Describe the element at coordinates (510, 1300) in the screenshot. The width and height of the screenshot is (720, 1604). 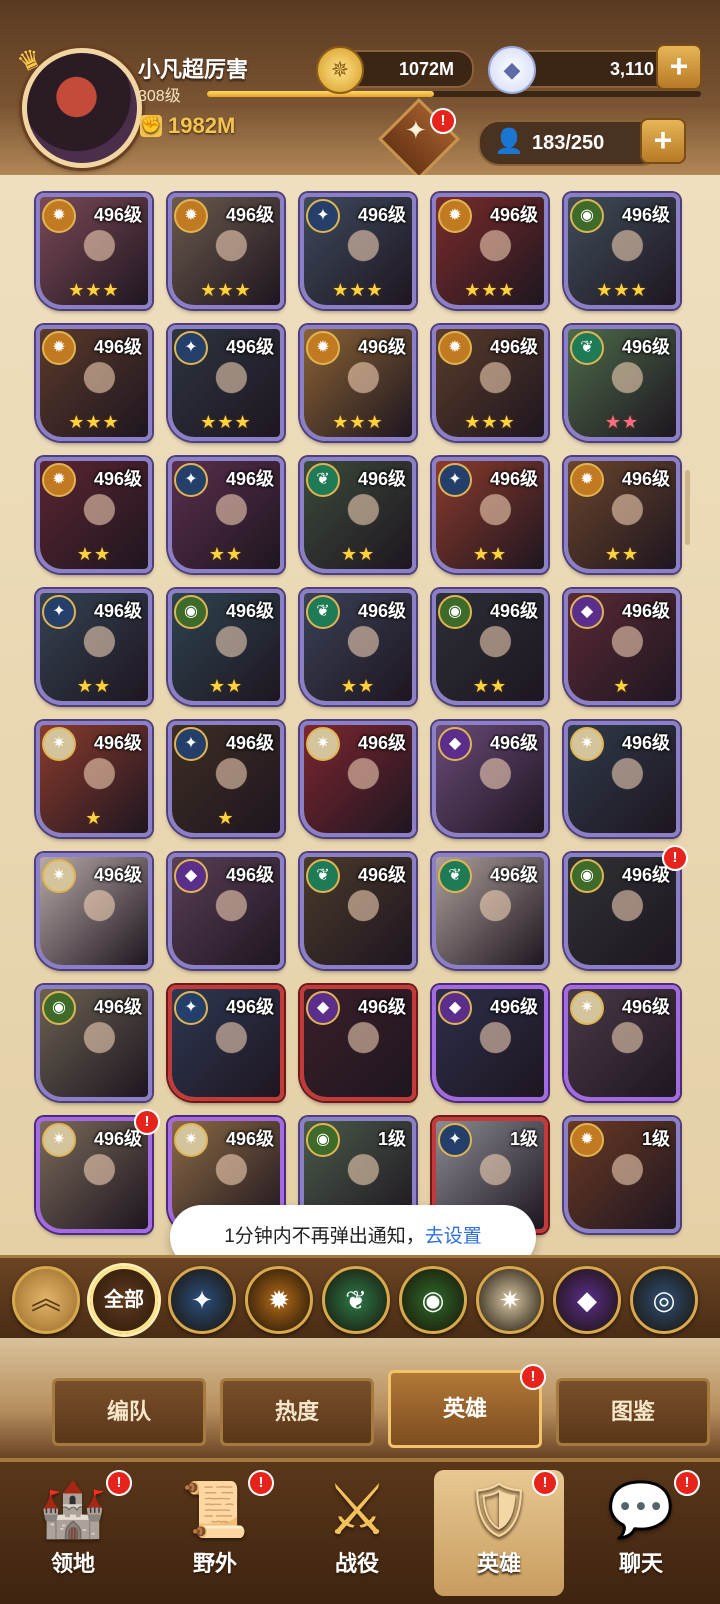
I see `filter-light-icon: ✷` at that location.